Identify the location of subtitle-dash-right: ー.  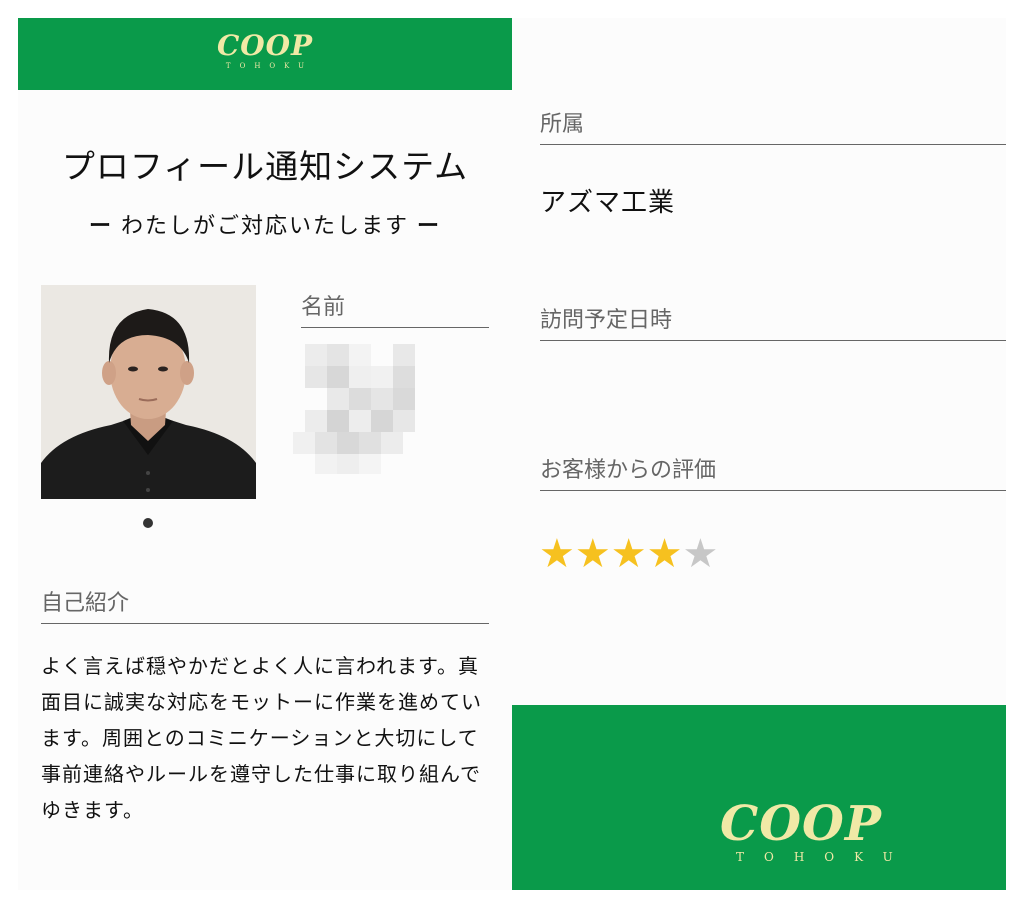
(429, 226).